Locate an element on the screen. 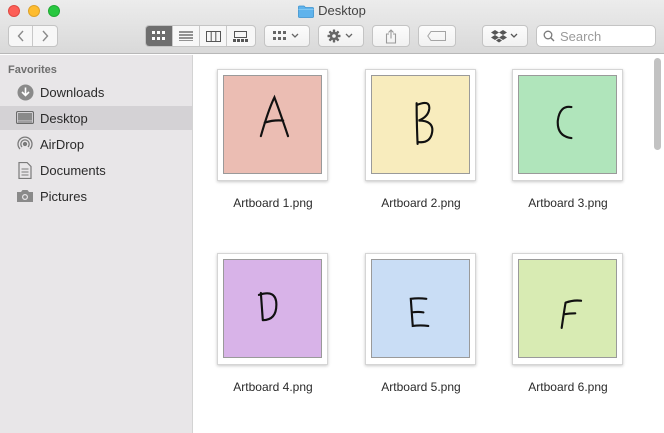 Image resolution: width=664 pixels, height=433 pixels. sidebar-item-airdrop: AirDrop is located at coordinates (96, 144).